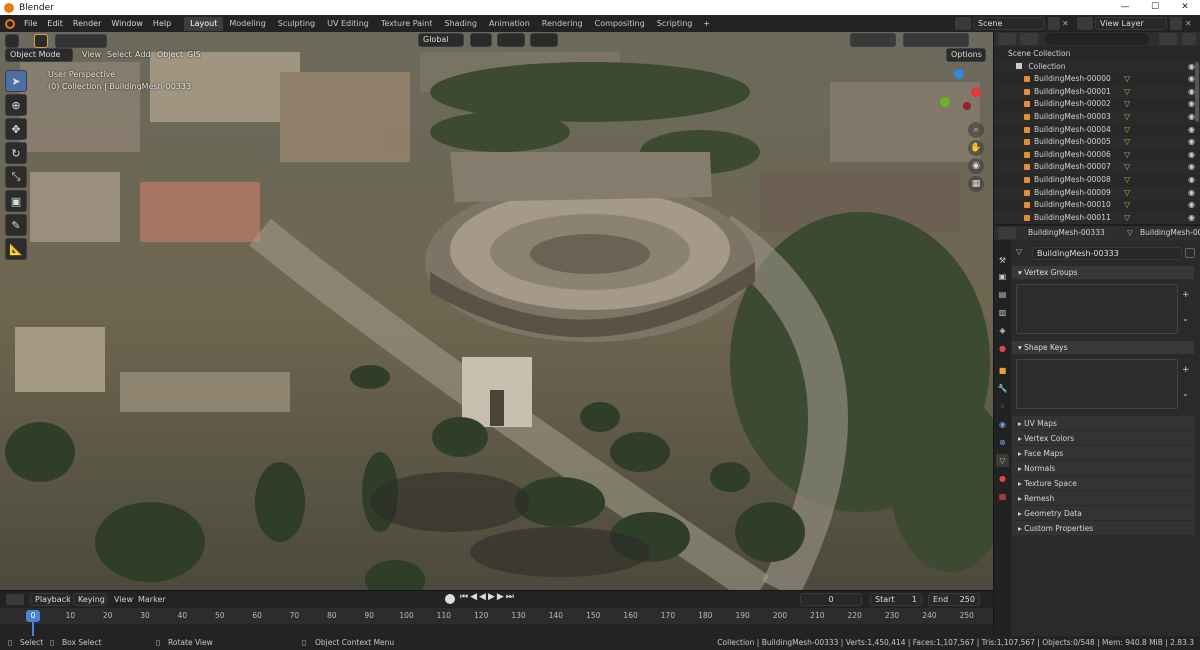 This screenshot has width=1200, height=650. I want to click on z-axis-icon, so click(959, 74).